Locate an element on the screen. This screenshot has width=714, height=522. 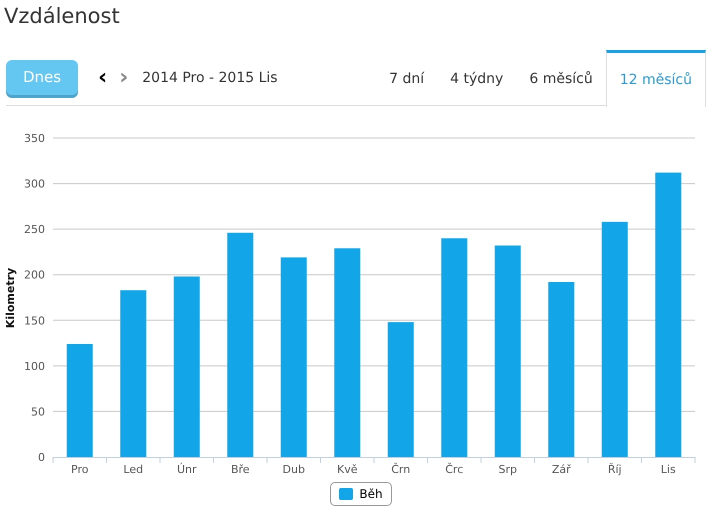
x-tick-label: Bře is located at coordinates (240, 469).